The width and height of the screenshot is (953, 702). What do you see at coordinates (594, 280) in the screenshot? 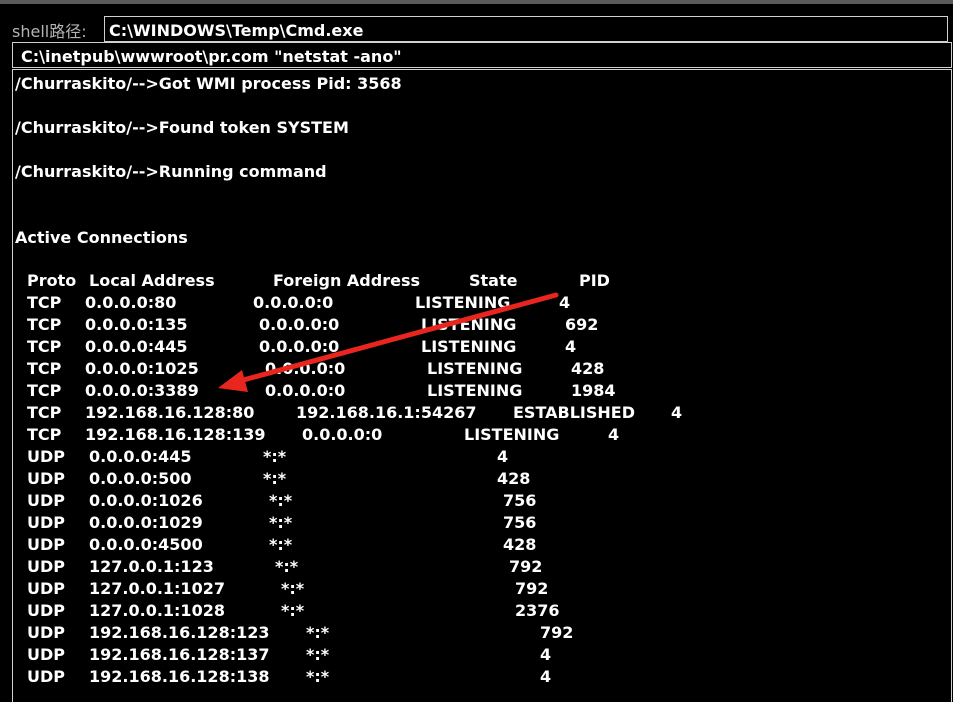
I see `header-pid: PID` at bounding box center [594, 280].